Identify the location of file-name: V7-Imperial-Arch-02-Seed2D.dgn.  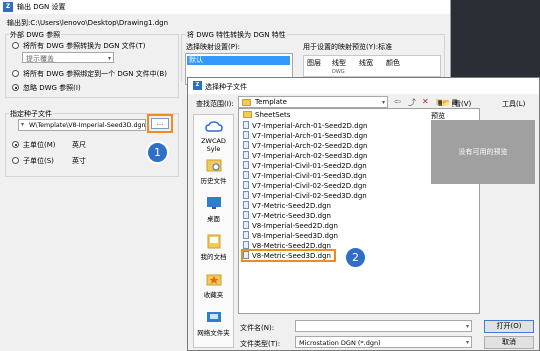
(310, 146).